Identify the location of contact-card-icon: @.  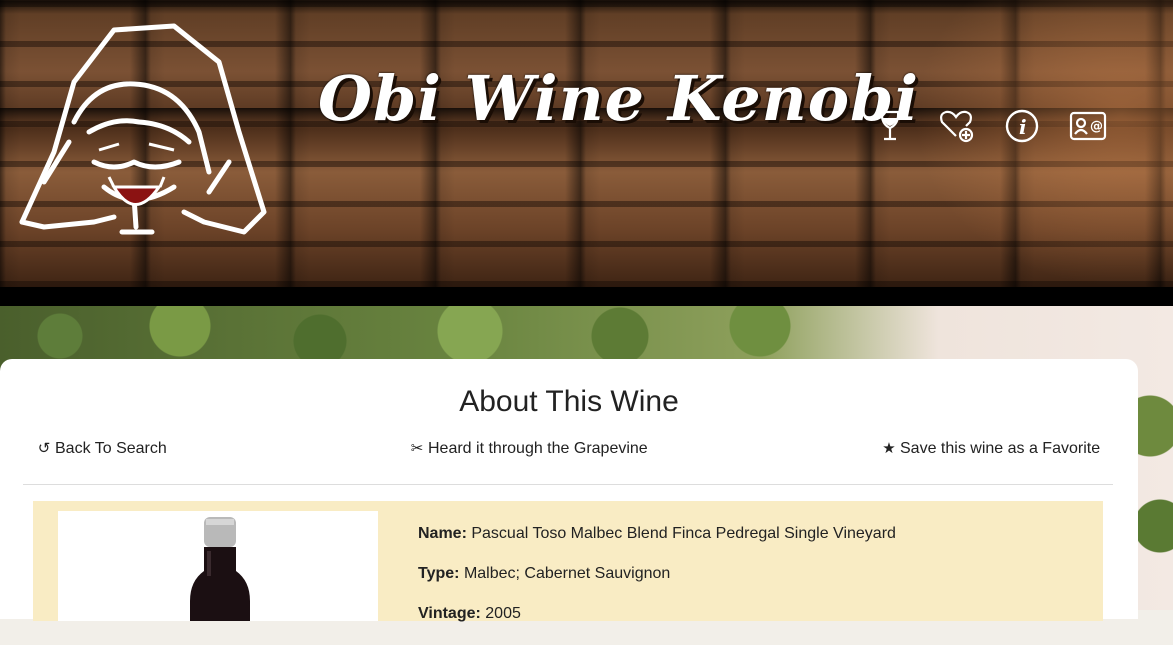
(1088, 126).